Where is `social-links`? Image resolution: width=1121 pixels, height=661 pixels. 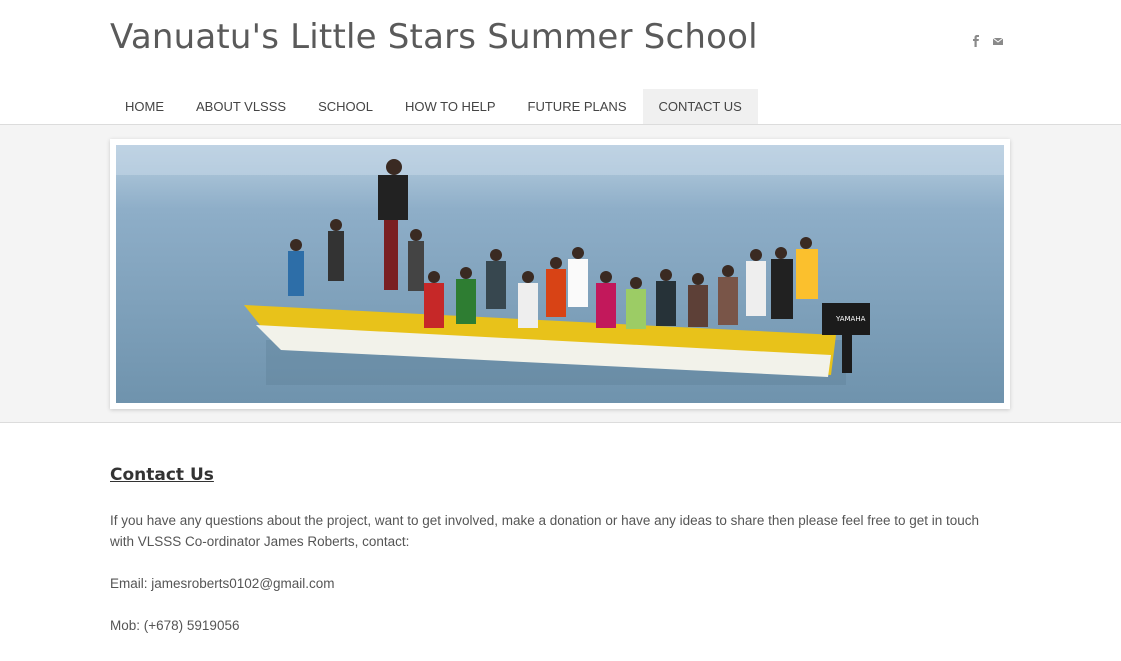
social-links is located at coordinates (987, 41).